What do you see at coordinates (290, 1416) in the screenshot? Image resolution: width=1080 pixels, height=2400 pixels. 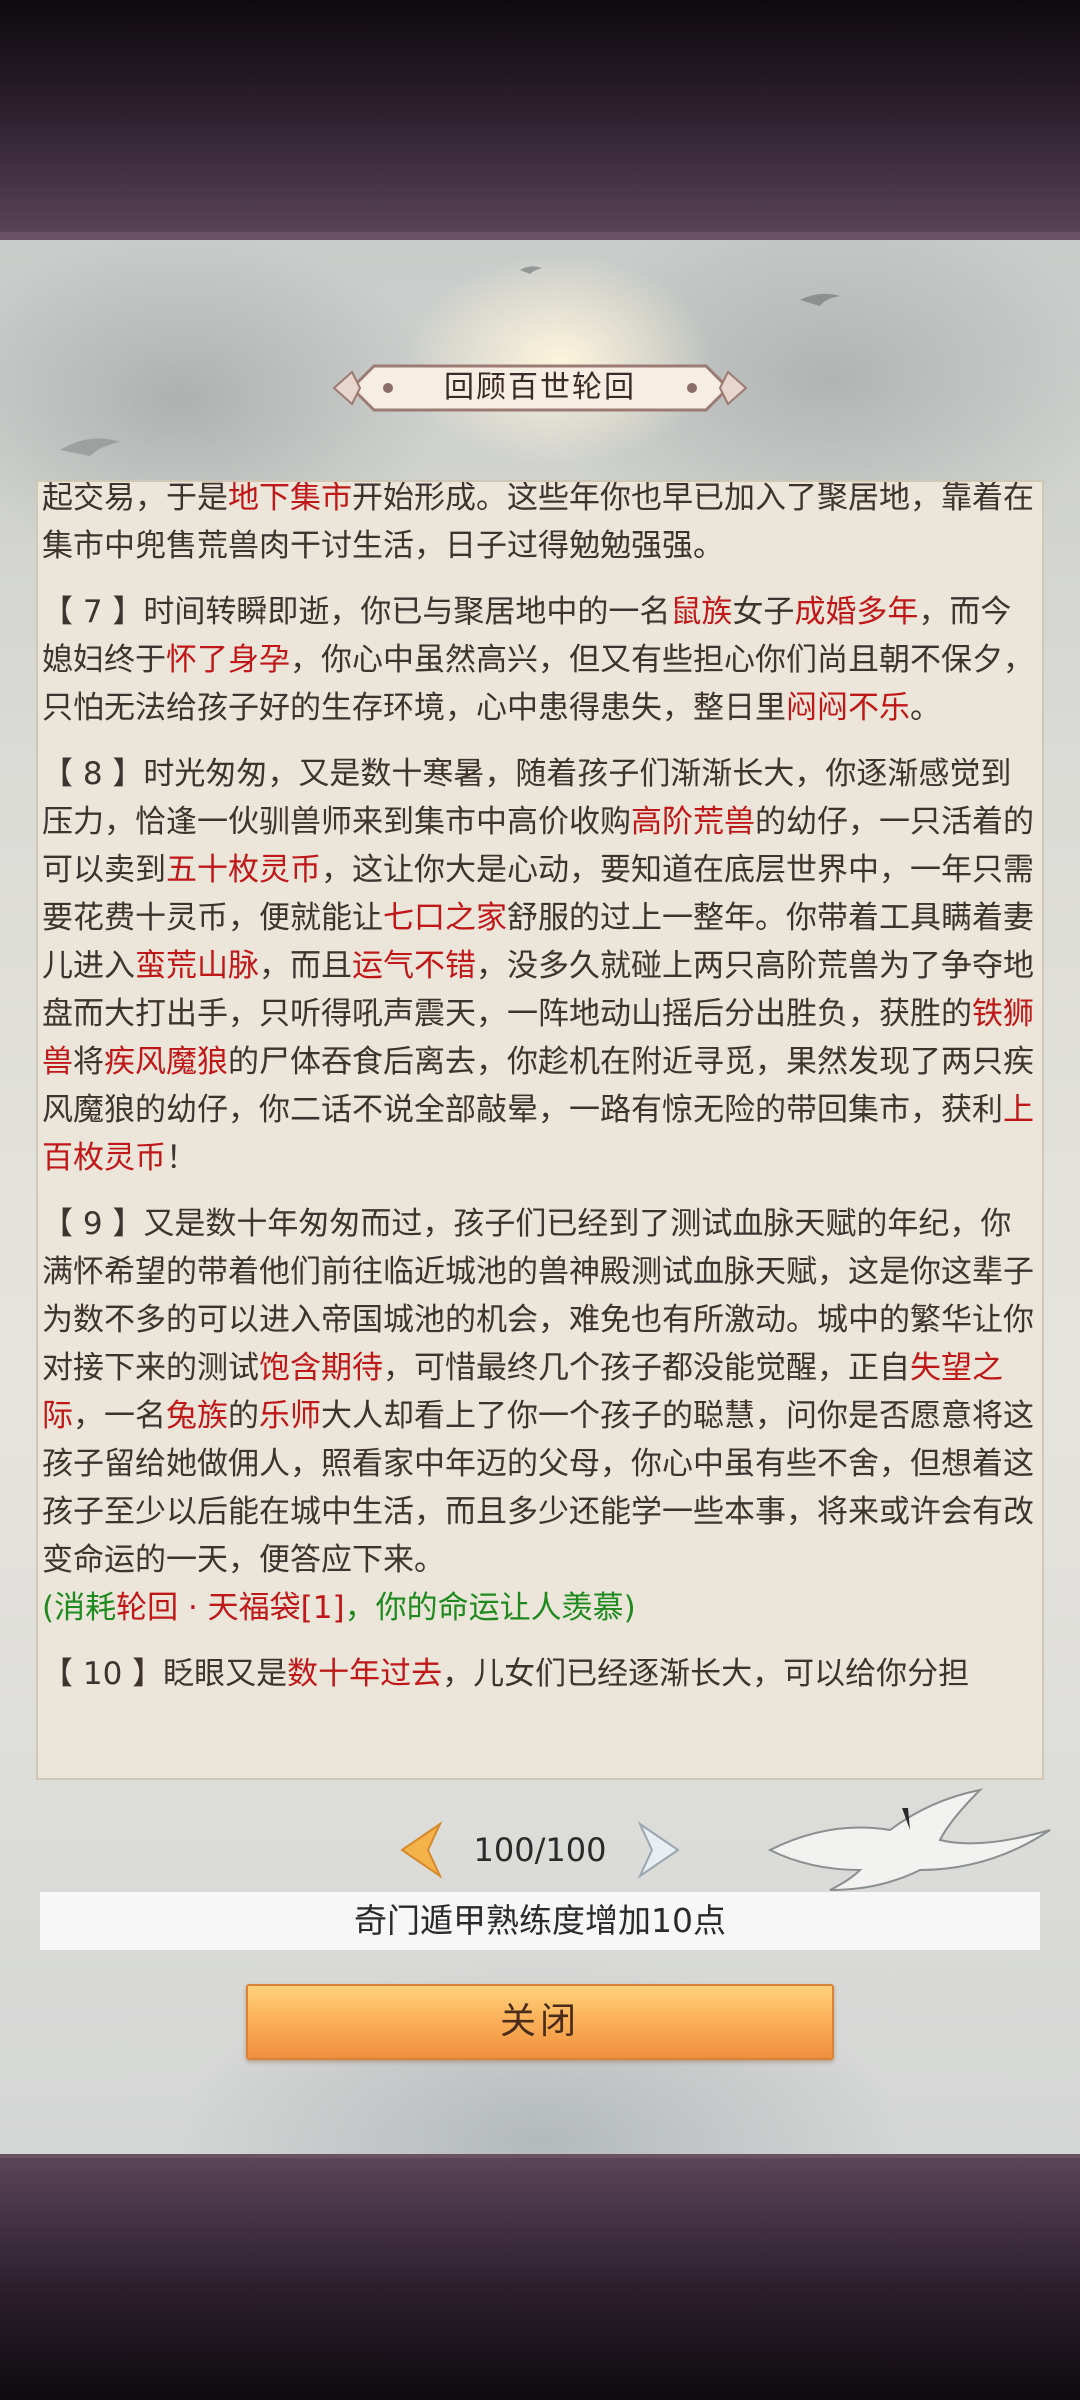 I see `highlighted-term: 乐师` at bounding box center [290, 1416].